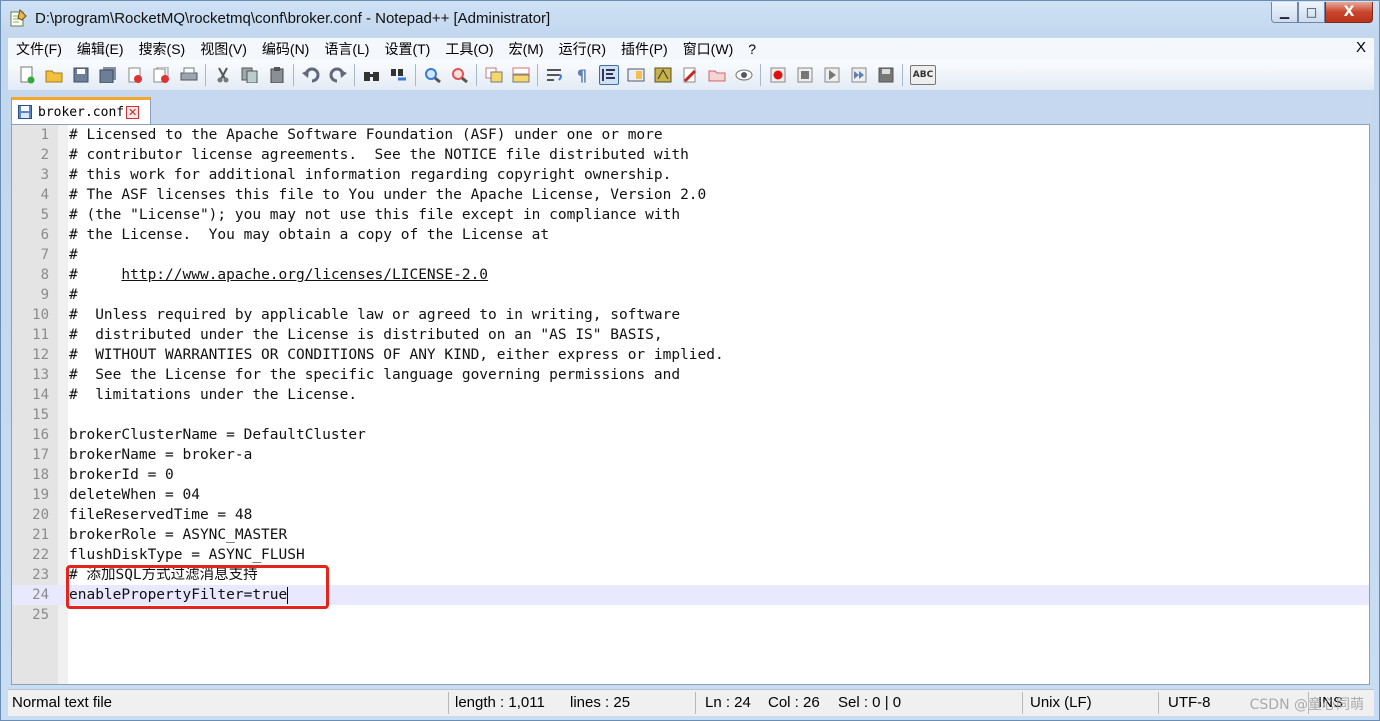 The width and height of the screenshot is (1380, 721). What do you see at coordinates (582, 75) in the screenshot?
I see `show-all-chars-icon: ¶` at bounding box center [582, 75].